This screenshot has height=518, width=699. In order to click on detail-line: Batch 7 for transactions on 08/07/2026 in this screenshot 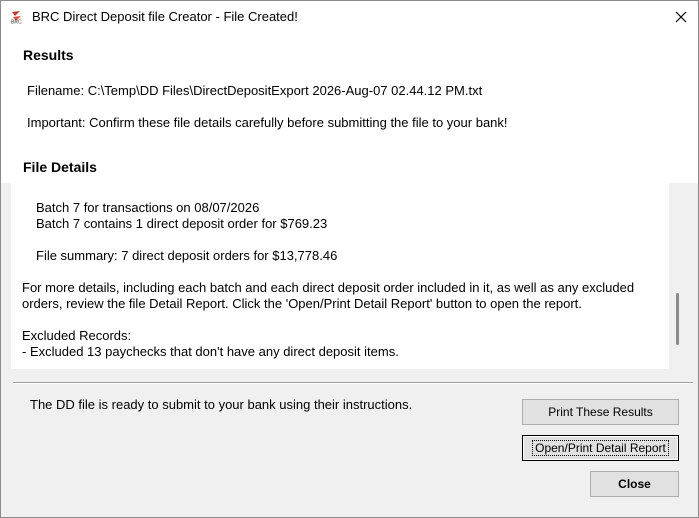, I will do `click(148, 207)`.